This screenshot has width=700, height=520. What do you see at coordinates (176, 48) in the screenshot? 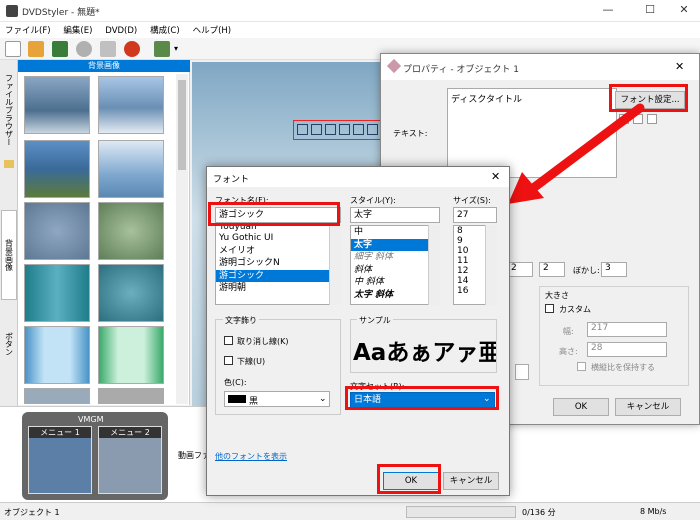
I see `chevron-down-icon: ▾` at bounding box center [176, 48].